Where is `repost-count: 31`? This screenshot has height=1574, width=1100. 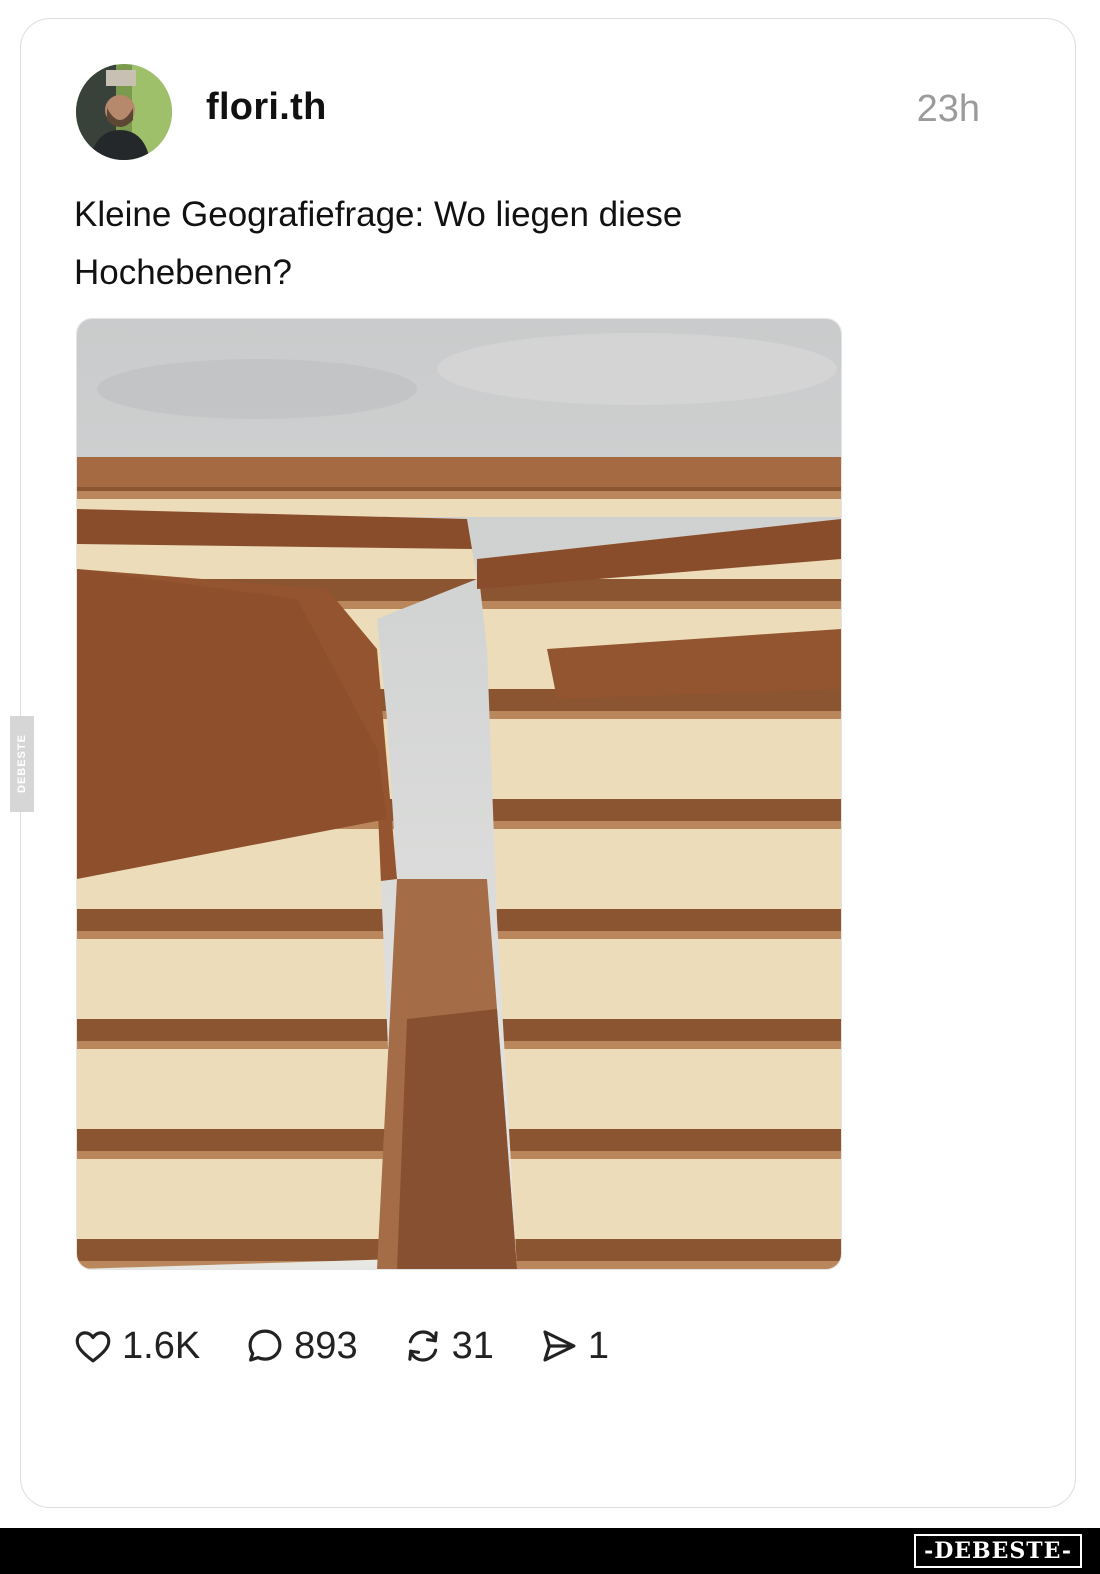 repost-count: 31 is located at coordinates (472, 1345).